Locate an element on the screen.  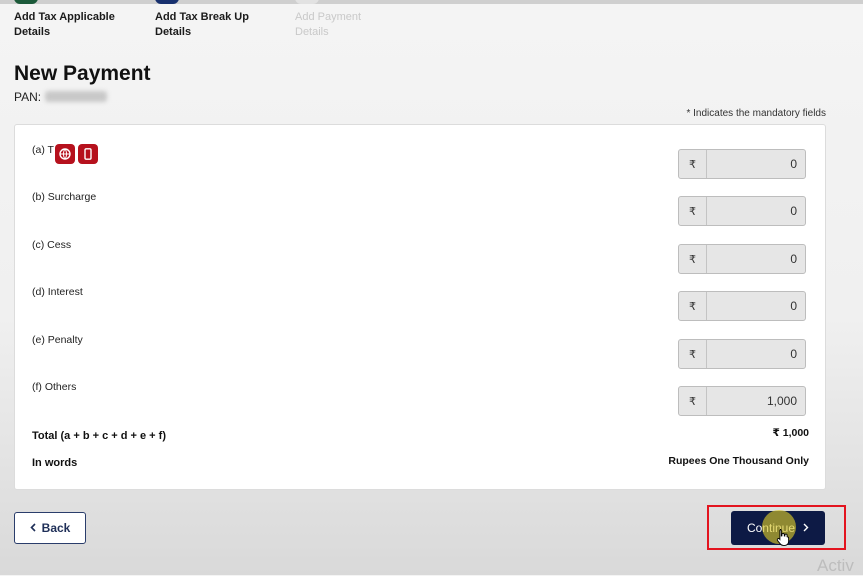
cess-amount-input is located at coordinates (756, 259).